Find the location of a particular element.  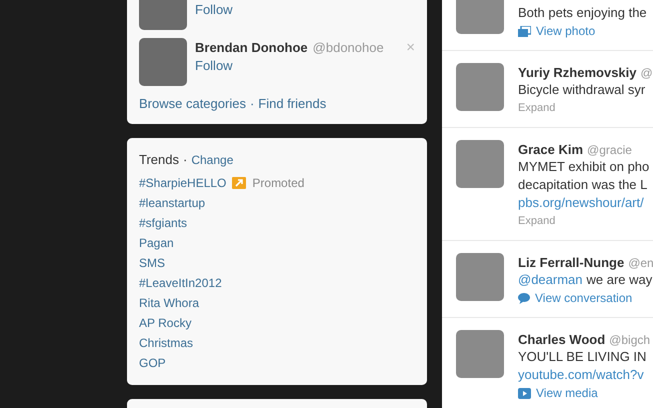

trend-link: SMS is located at coordinates (152, 263).